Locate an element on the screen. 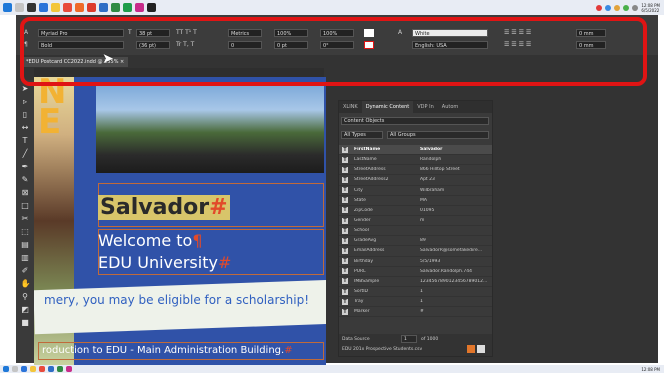  tab-xlink: XLINK is located at coordinates (350, 107).